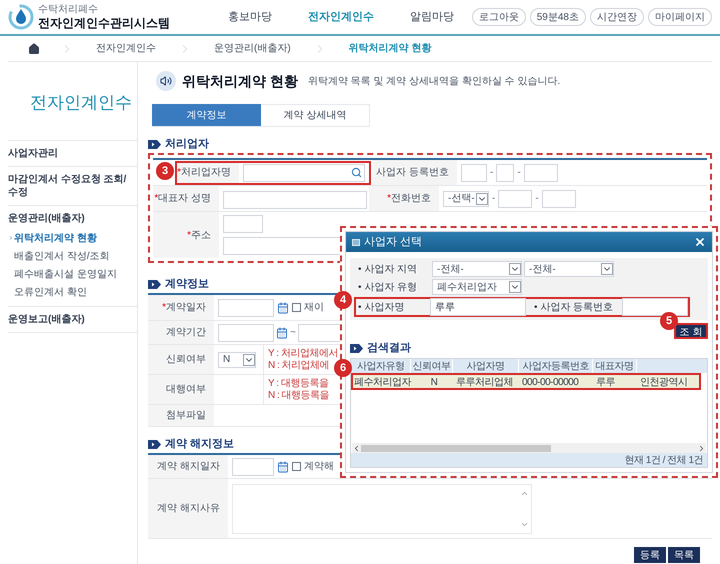 This screenshot has height=564, width=720. Describe the element at coordinates (550, 383) in the screenshot. I see `table-cell-text: 000-00-00000` at that location.